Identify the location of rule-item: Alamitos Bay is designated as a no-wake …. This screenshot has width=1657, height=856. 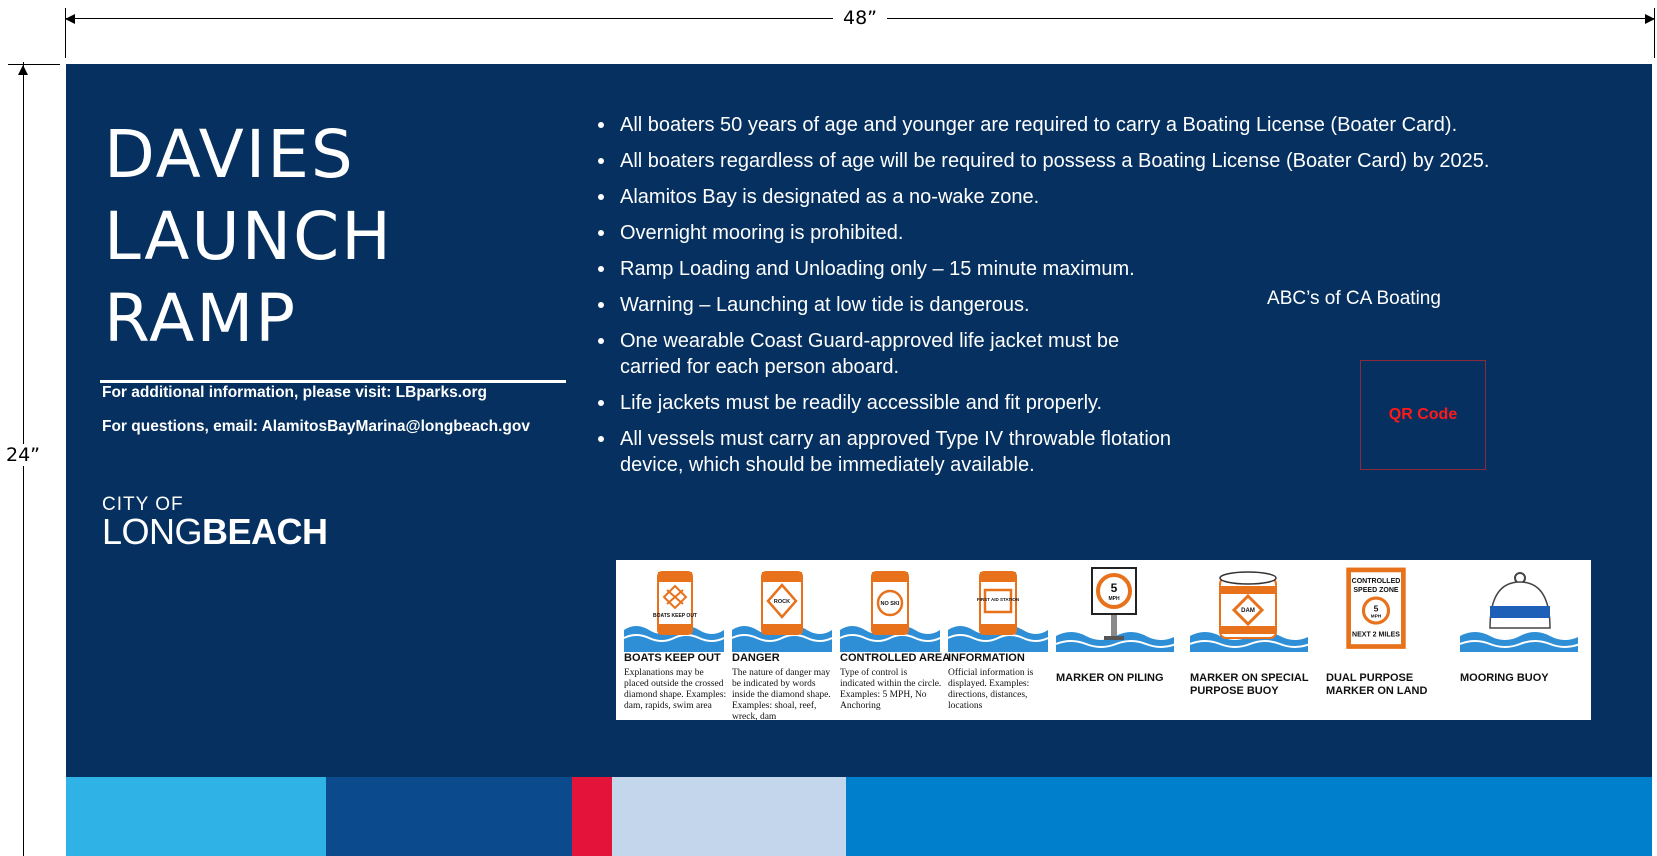
(1039, 197).